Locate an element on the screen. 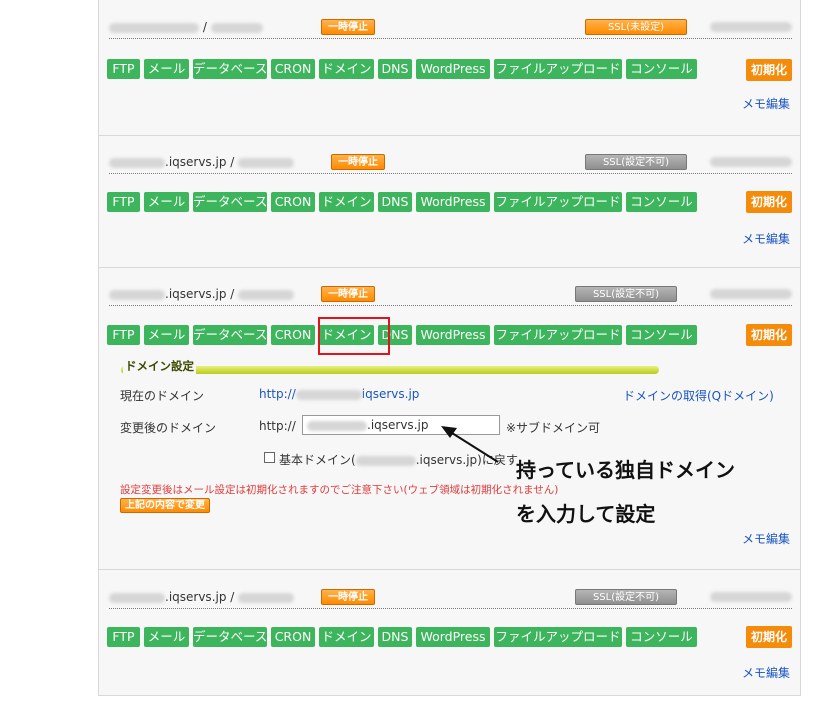  callout-line-2: を入力して設定 is located at coordinates (586, 514).